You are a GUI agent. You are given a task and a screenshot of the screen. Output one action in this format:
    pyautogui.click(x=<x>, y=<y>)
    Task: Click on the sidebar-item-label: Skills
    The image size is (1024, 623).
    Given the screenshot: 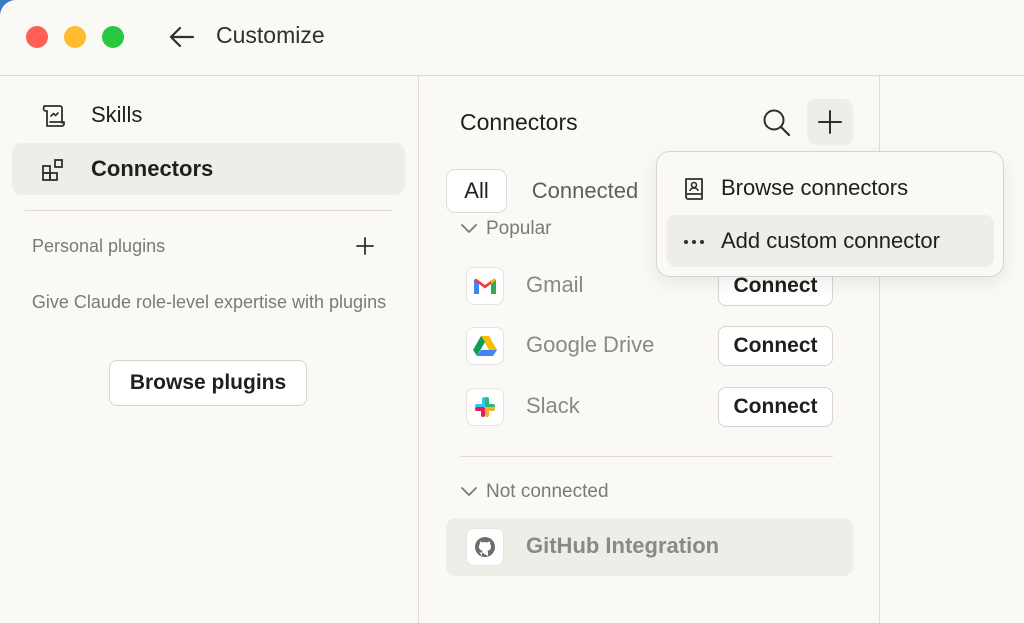 What is the action you would take?
    pyautogui.click(x=117, y=114)
    